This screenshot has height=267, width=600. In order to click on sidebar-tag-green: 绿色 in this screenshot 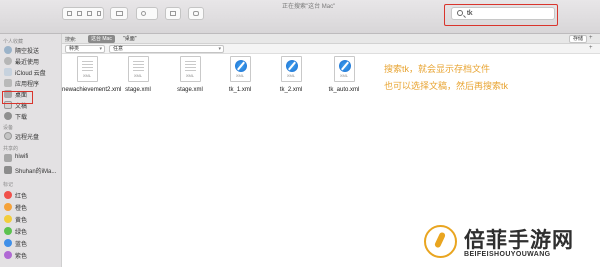, I will do `click(32, 231)`.